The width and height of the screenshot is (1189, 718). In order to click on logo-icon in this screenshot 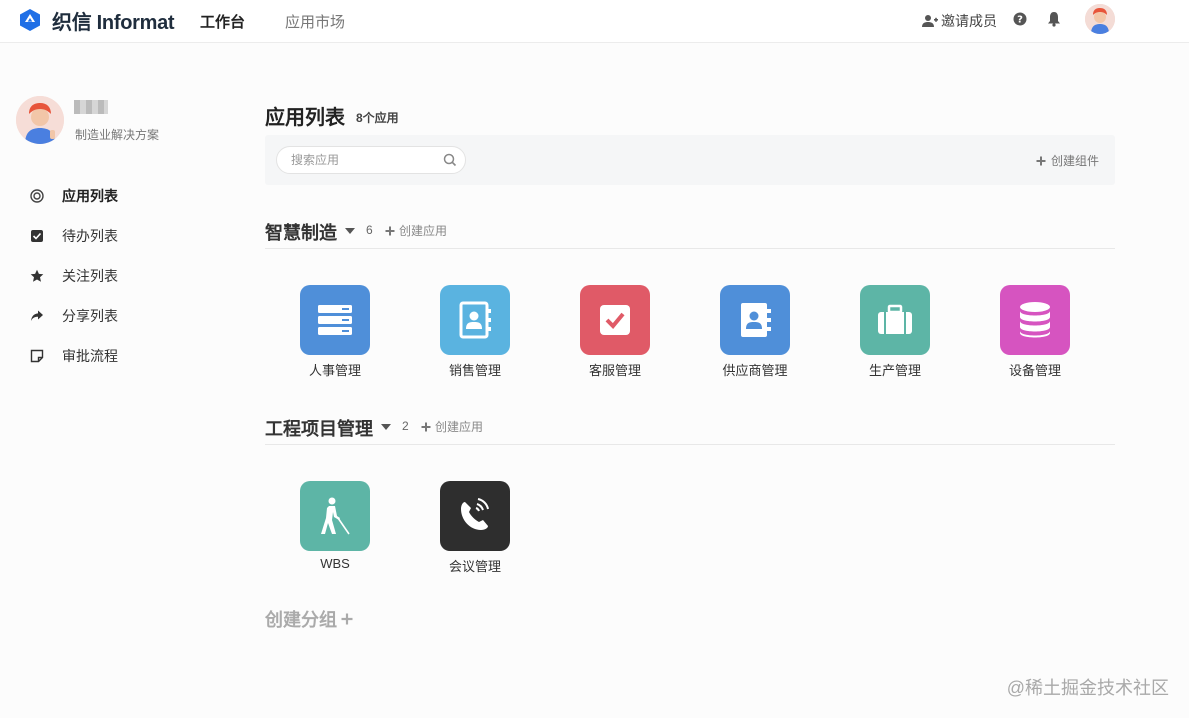, I will do `click(30, 20)`.